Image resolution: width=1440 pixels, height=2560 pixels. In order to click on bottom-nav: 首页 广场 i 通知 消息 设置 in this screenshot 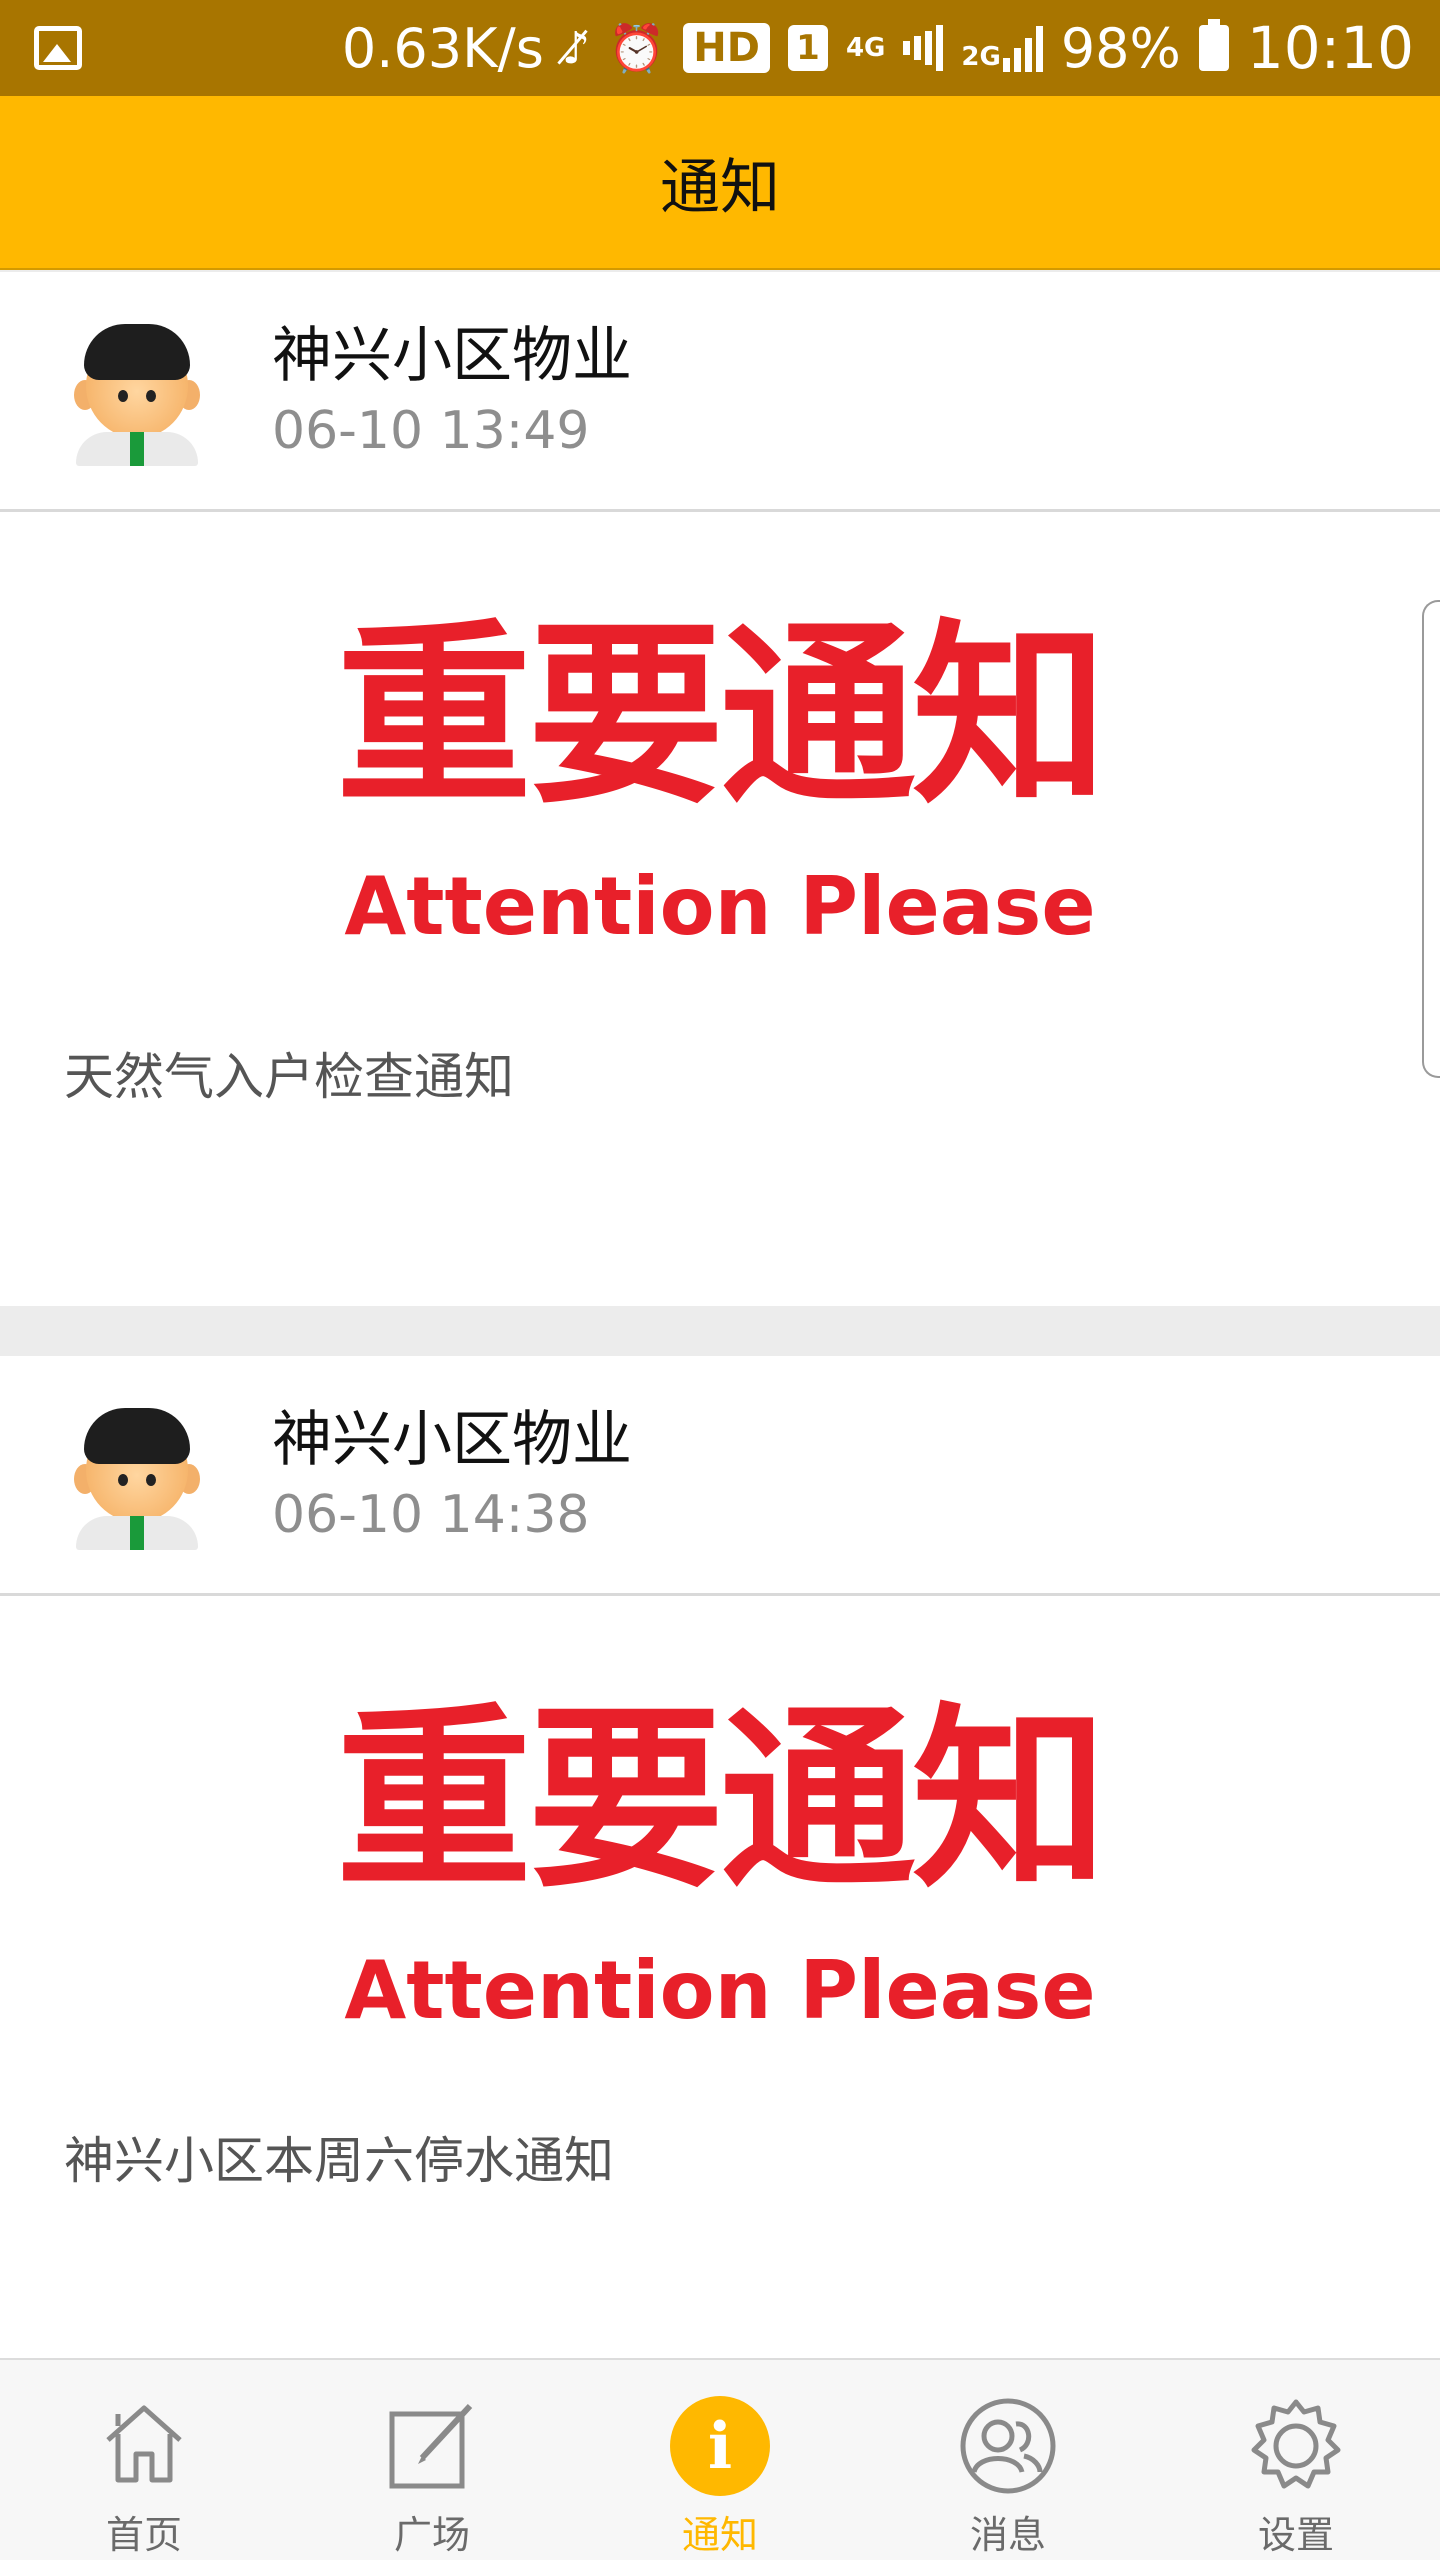, I will do `click(720, 2459)`.